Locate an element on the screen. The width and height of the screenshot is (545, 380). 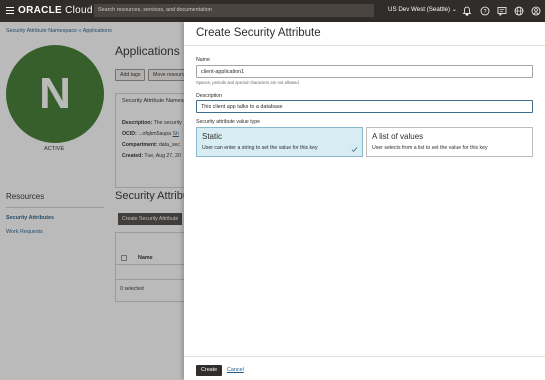
oracle-cloud-logo: ORACLE Cloud is located at coordinates (55, 10).